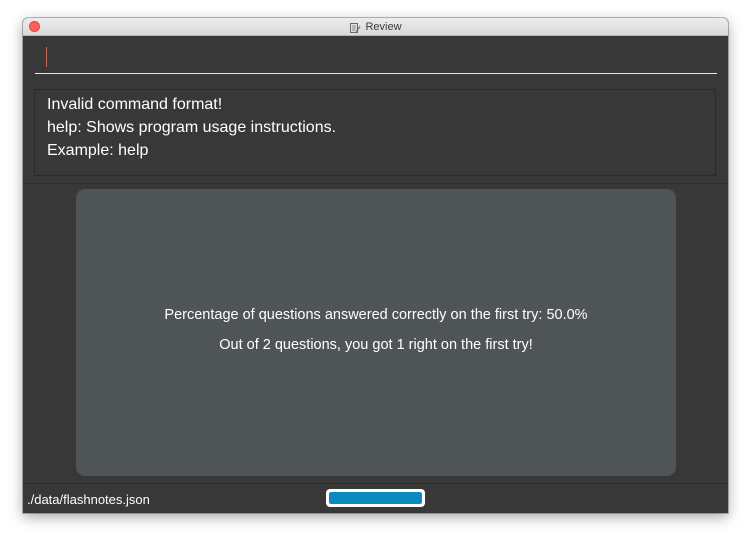 This screenshot has width=751, height=540. What do you see at coordinates (135, 104) in the screenshot?
I see `result-line-1: Invalid command format!` at bounding box center [135, 104].